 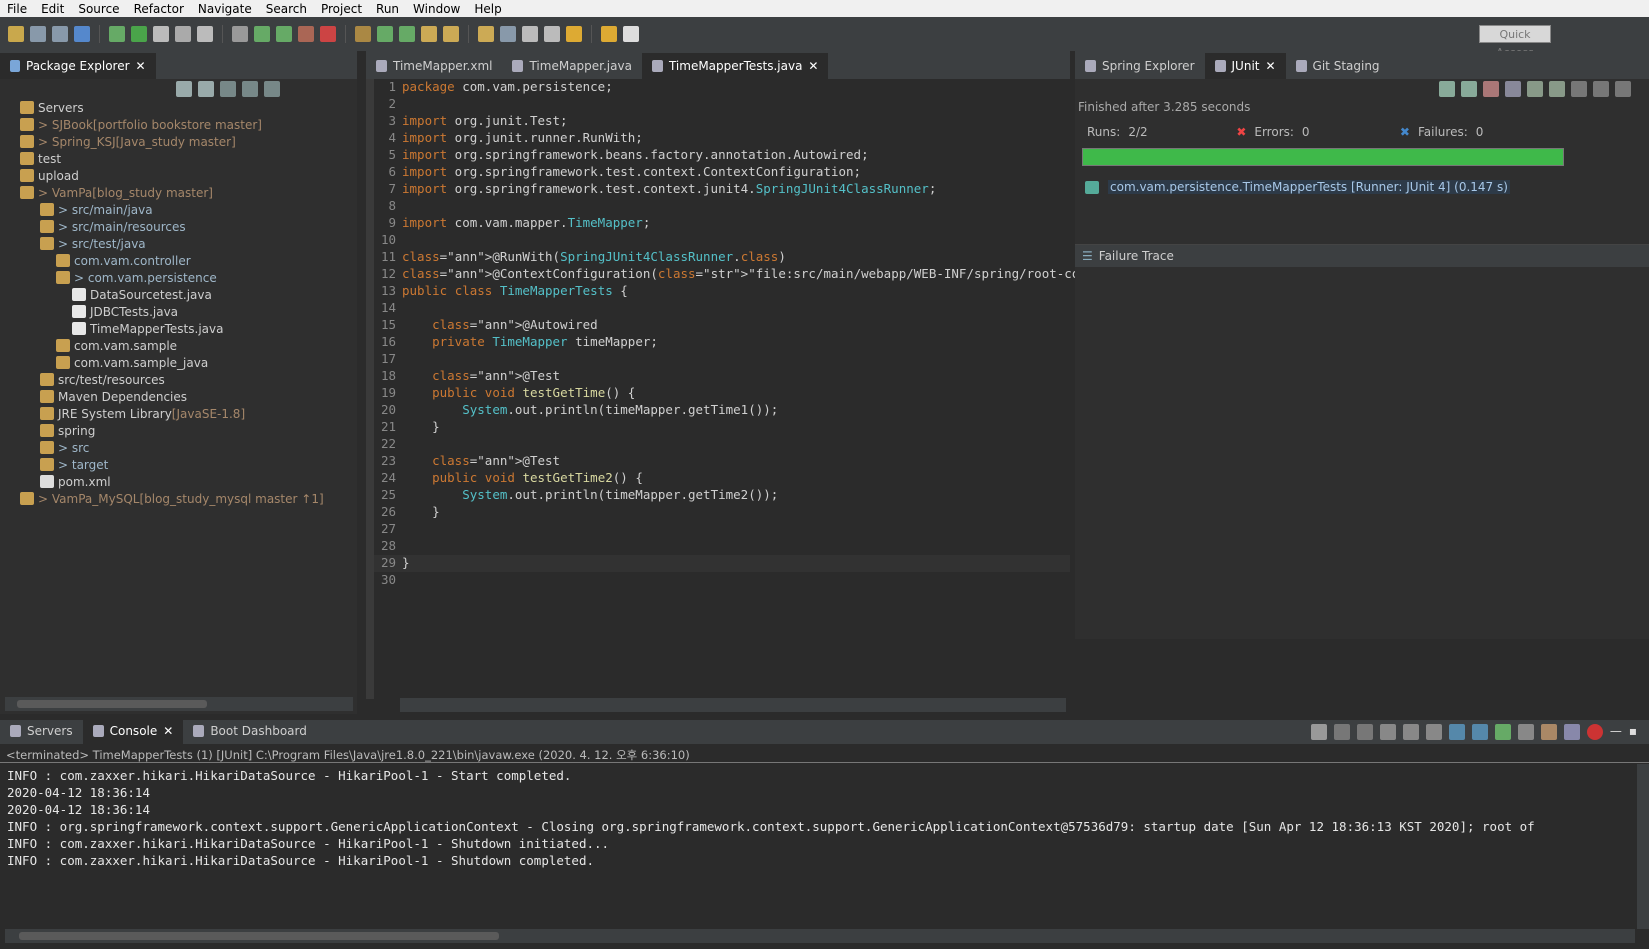 What do you see at coordinates (341, 9) in the screenshot?
I see `menu-project: Project` at bounding box center [341, 9].